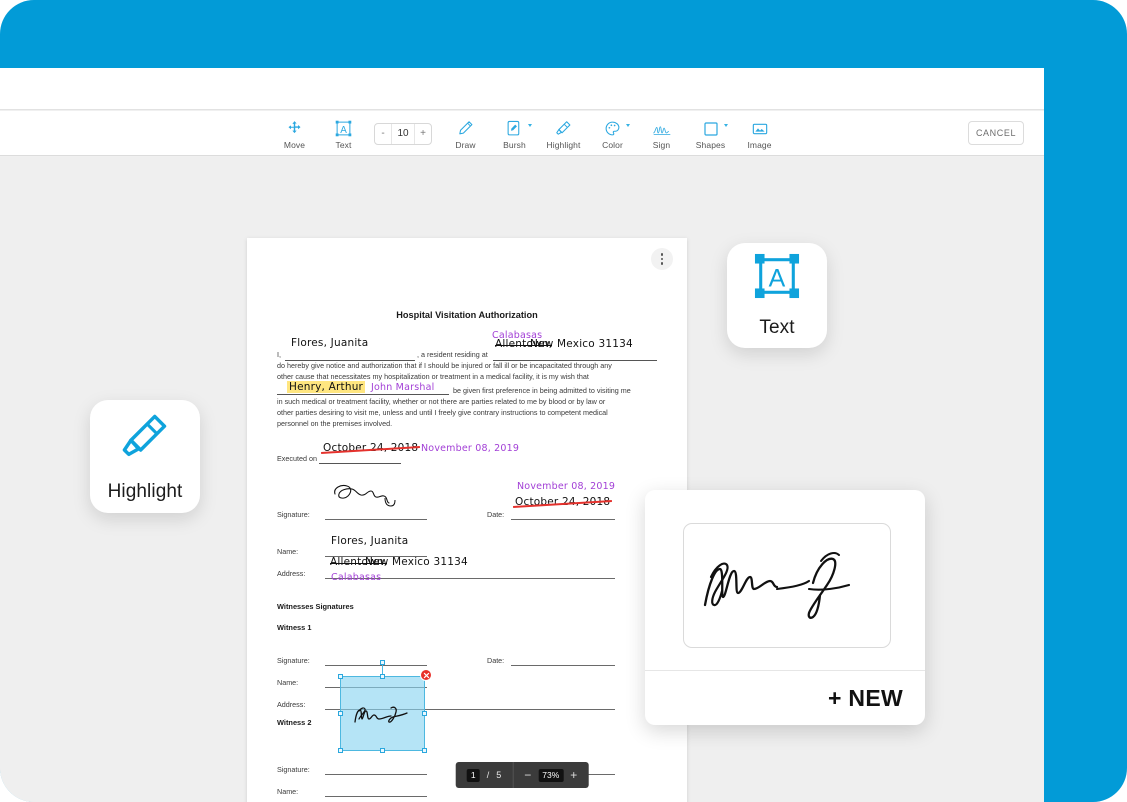  What do you see at coordinates (473, 775) in the screenshot?
I see `current-page-value: 1` at bounding box center [473, 775].